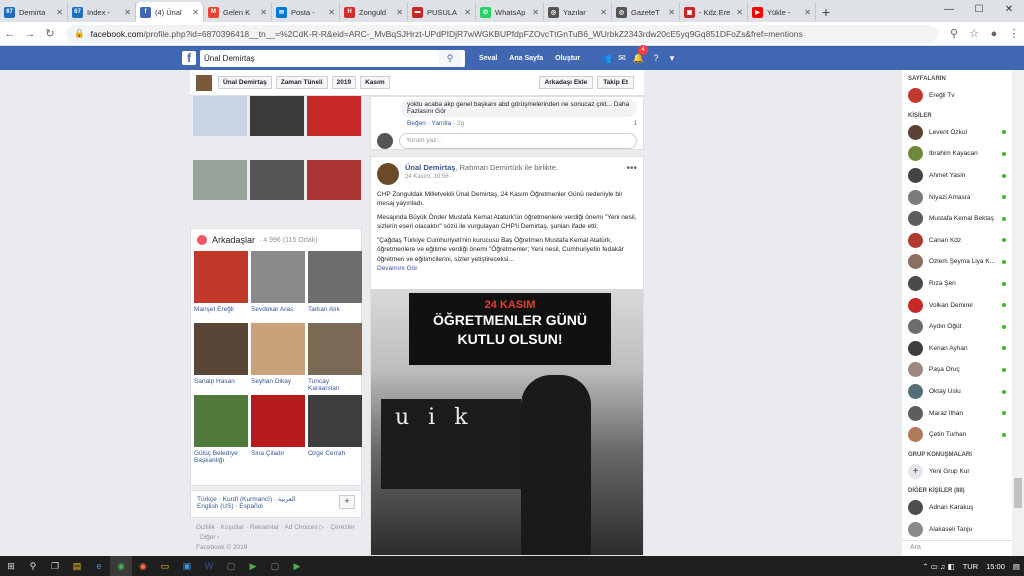 This screenshot has width=1024, height=576. What do you see at coordinates (957, 530) in the screenshot?
I see `contact-item: Alakaseli Tanju` at bounding box center [957, 530].